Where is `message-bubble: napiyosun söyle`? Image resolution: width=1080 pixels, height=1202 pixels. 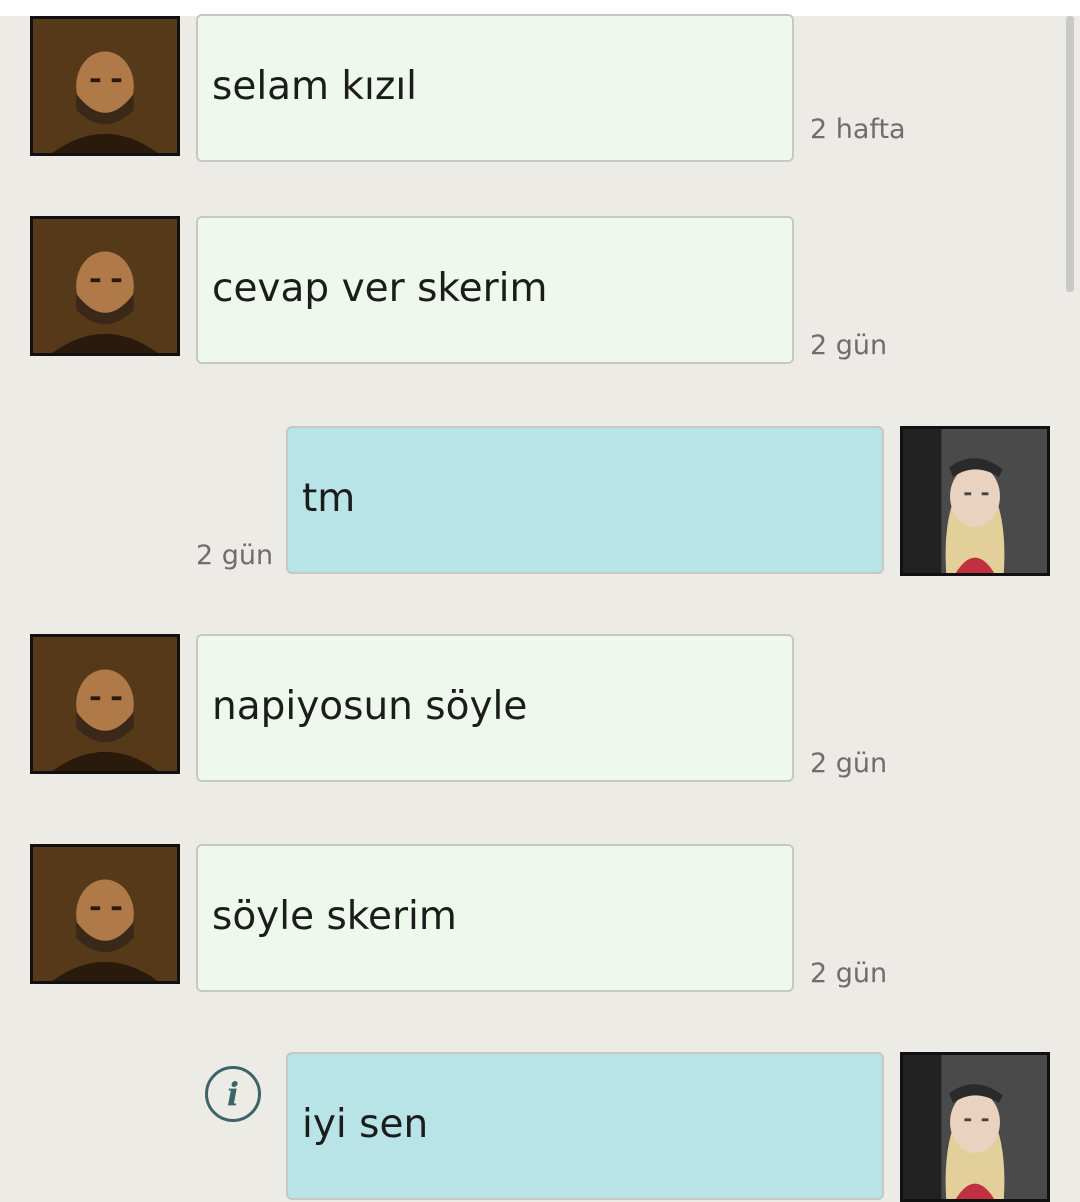 message-bubble: napiyosun söyle is located at coordinates (495, 708).